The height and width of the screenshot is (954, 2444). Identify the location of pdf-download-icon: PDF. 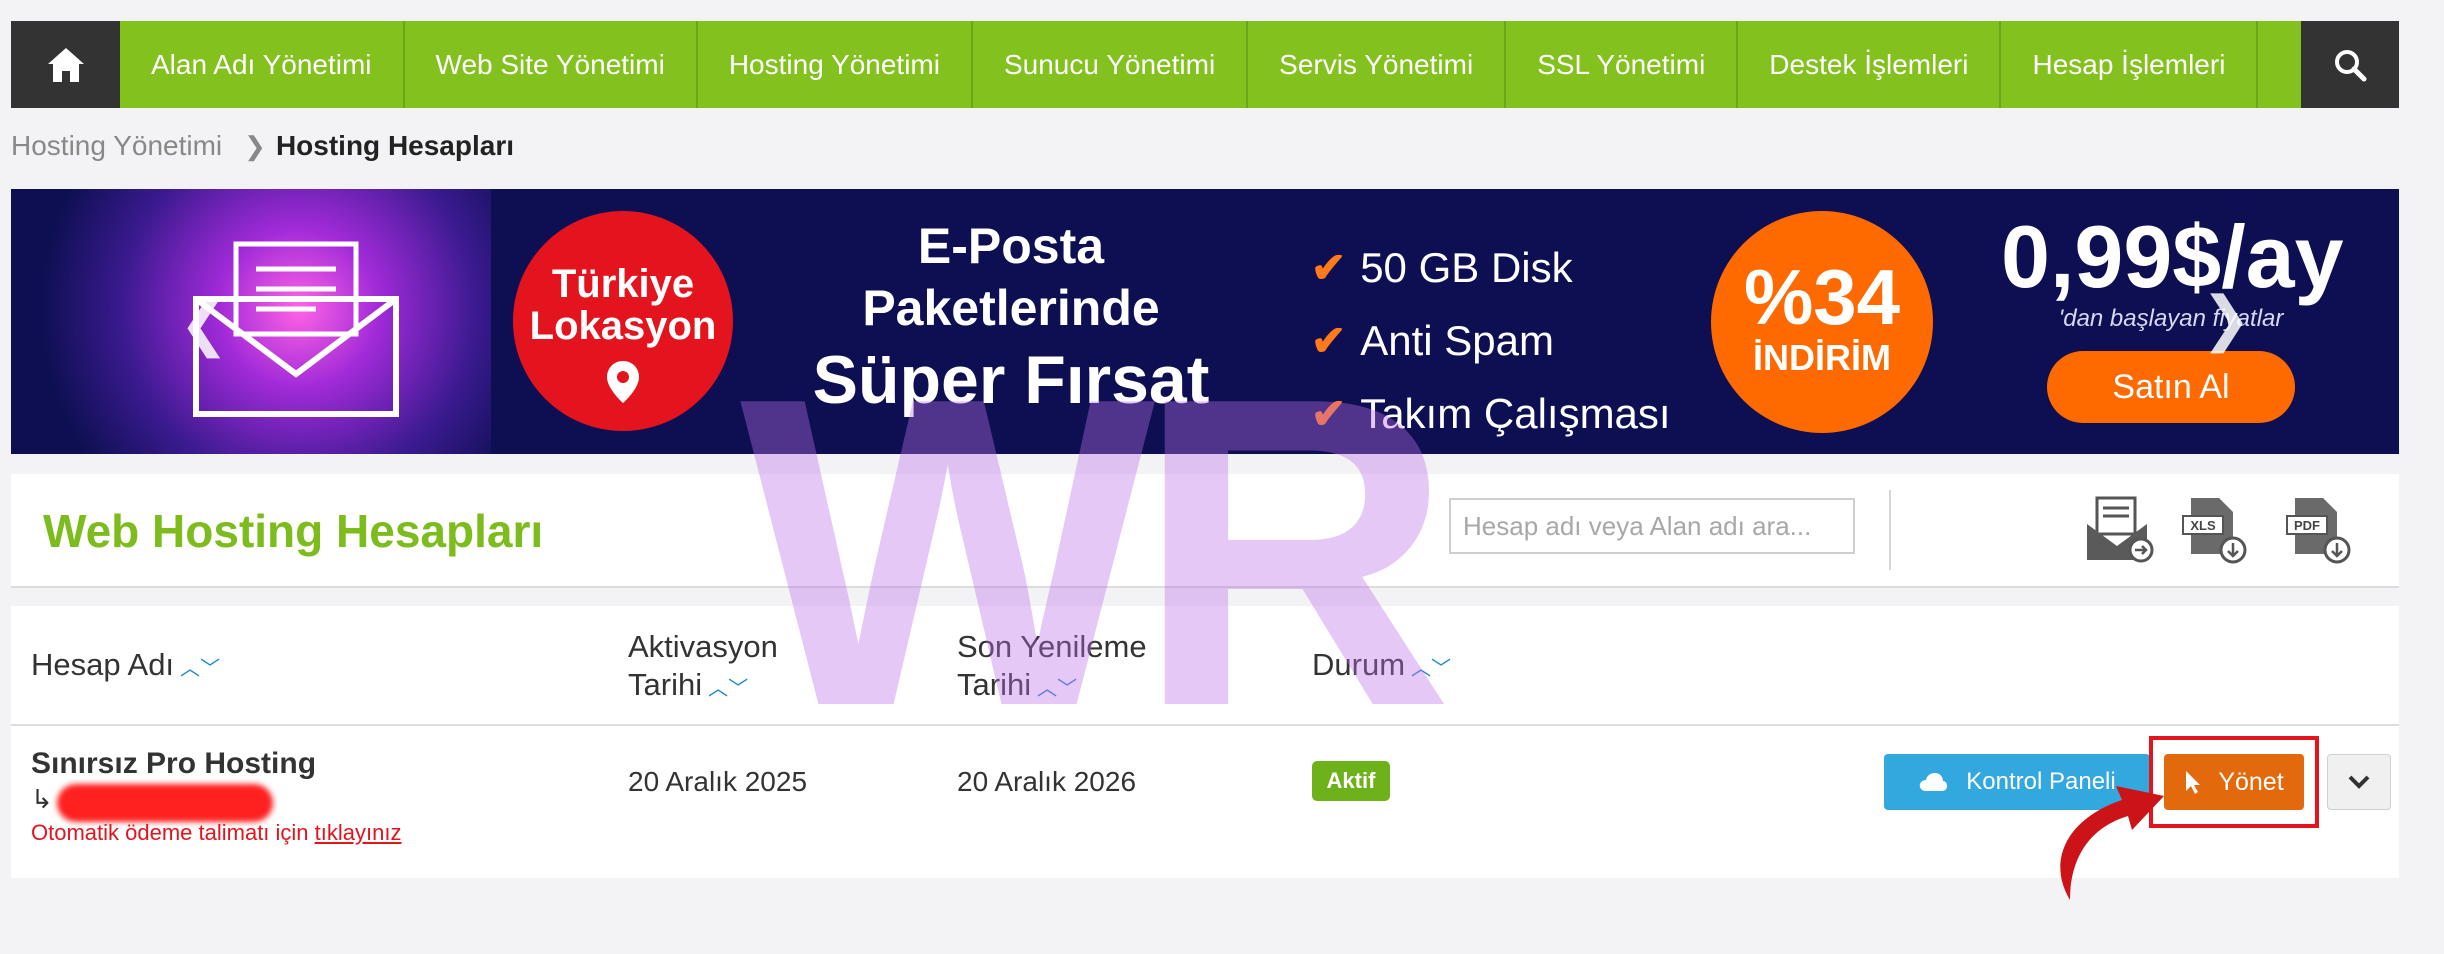
(2317, 530).